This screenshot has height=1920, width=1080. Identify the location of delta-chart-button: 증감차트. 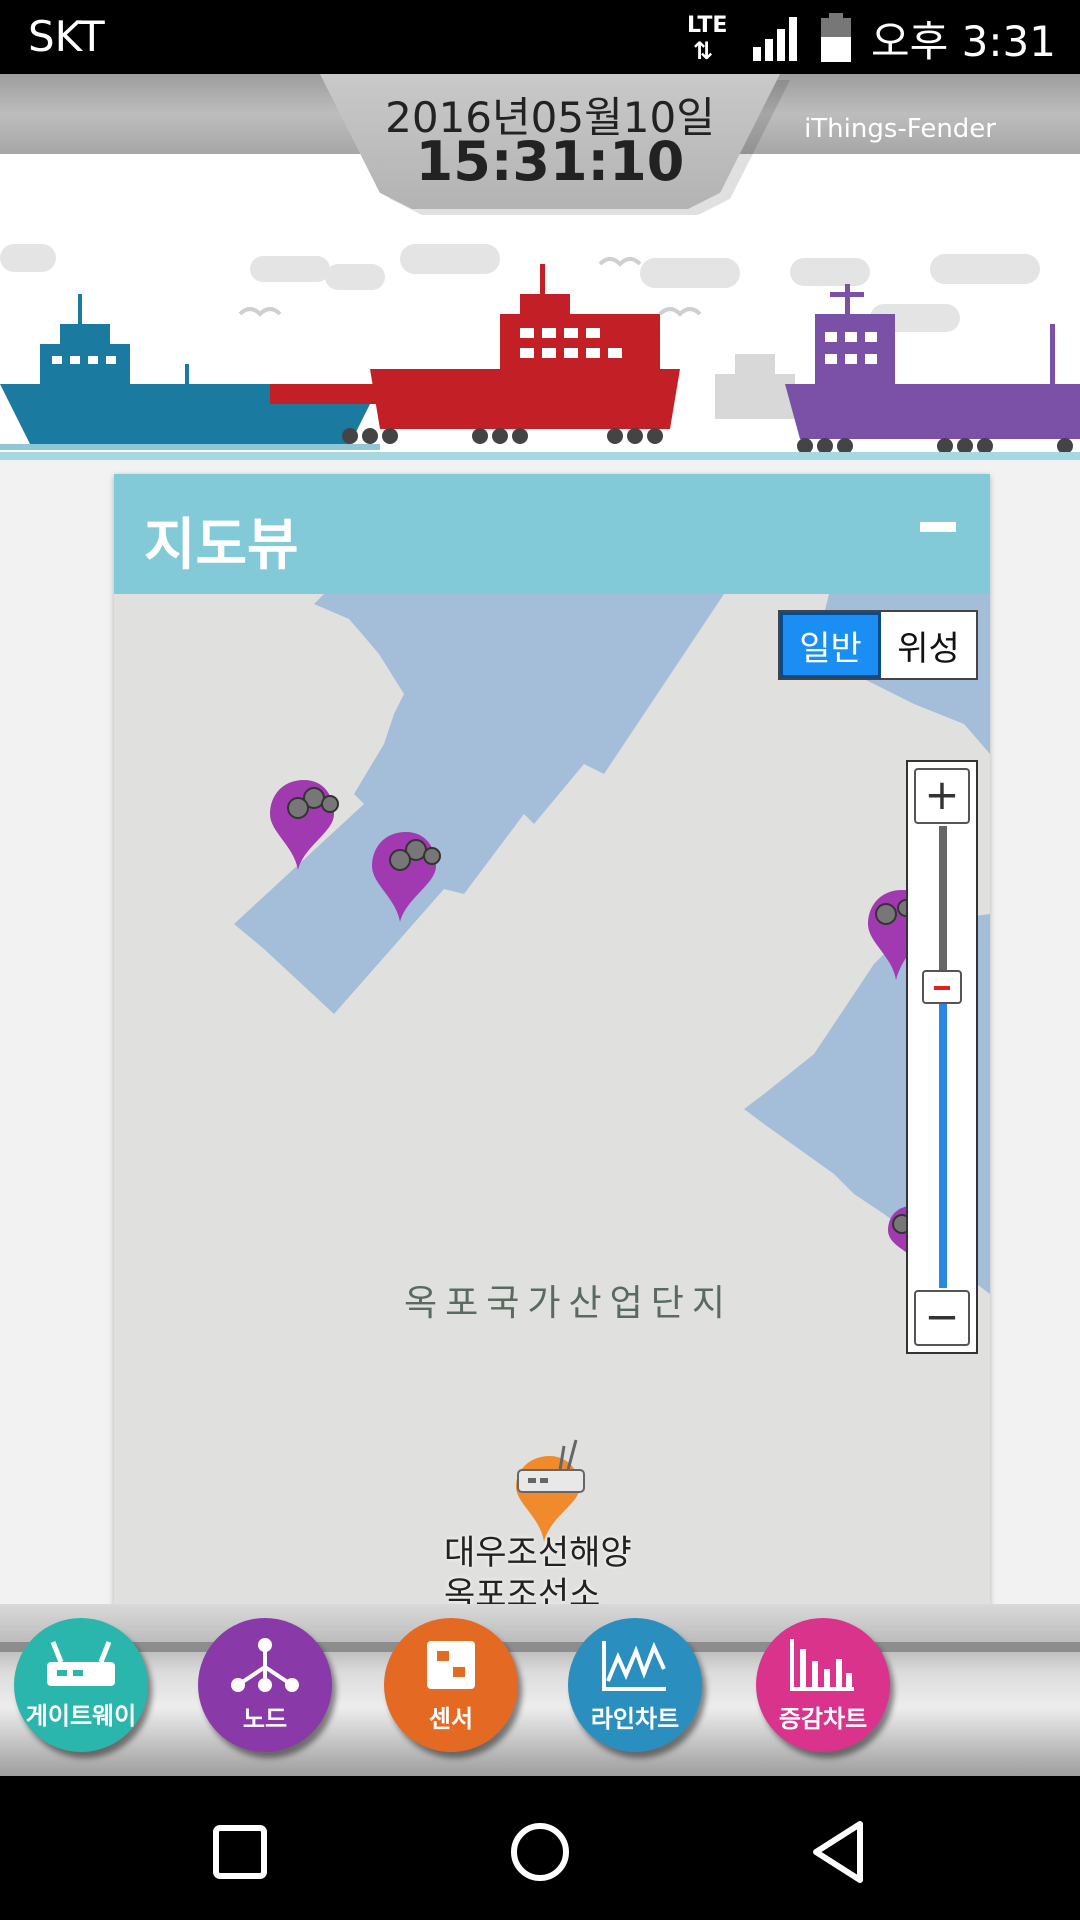
(823, 1685).